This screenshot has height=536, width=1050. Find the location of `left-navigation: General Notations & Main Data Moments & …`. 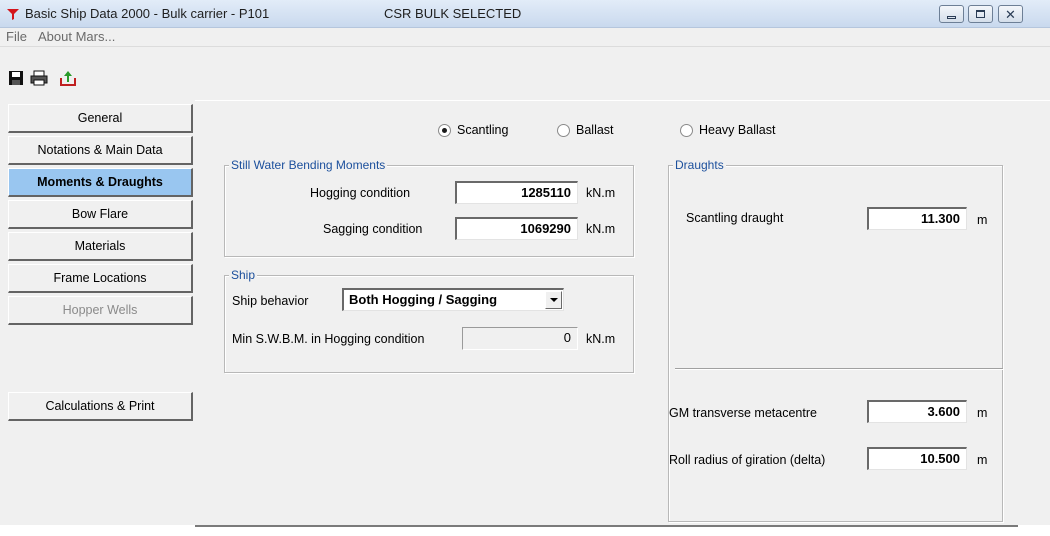

left-navigation: General Notations & Main Data Moments & … is located at coordinates (97, 312).